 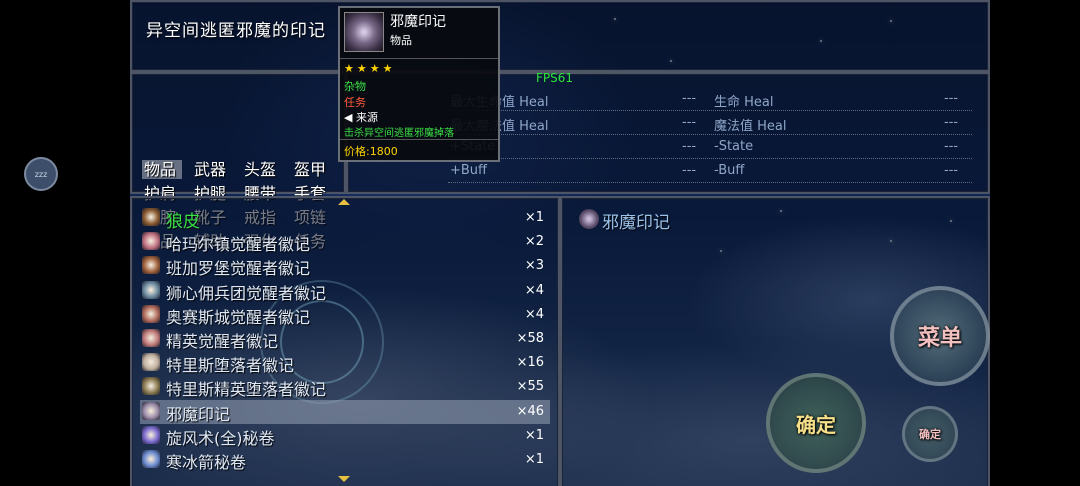 I want to click on scroll-up-arrow-icon, so click(x=344, y=202).